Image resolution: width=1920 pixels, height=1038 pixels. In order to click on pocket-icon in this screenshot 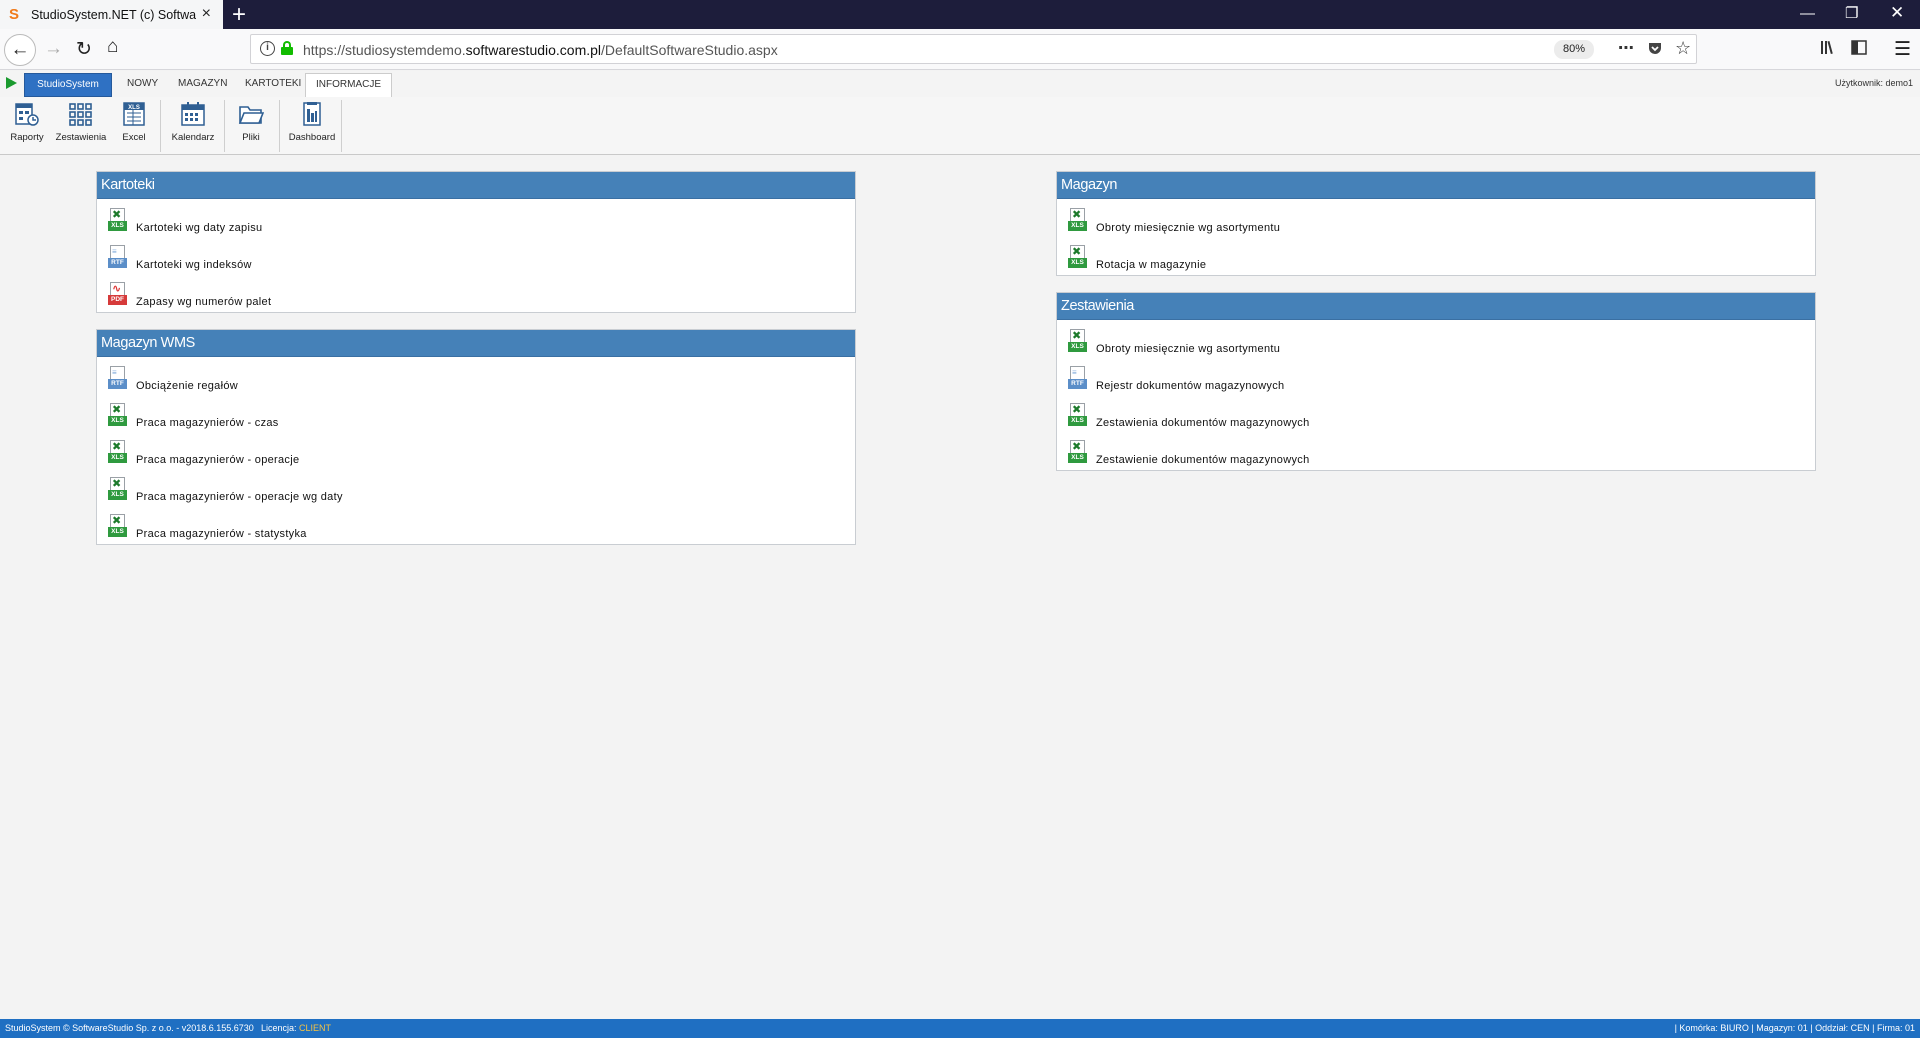, I will do `click(1655, 50)`.